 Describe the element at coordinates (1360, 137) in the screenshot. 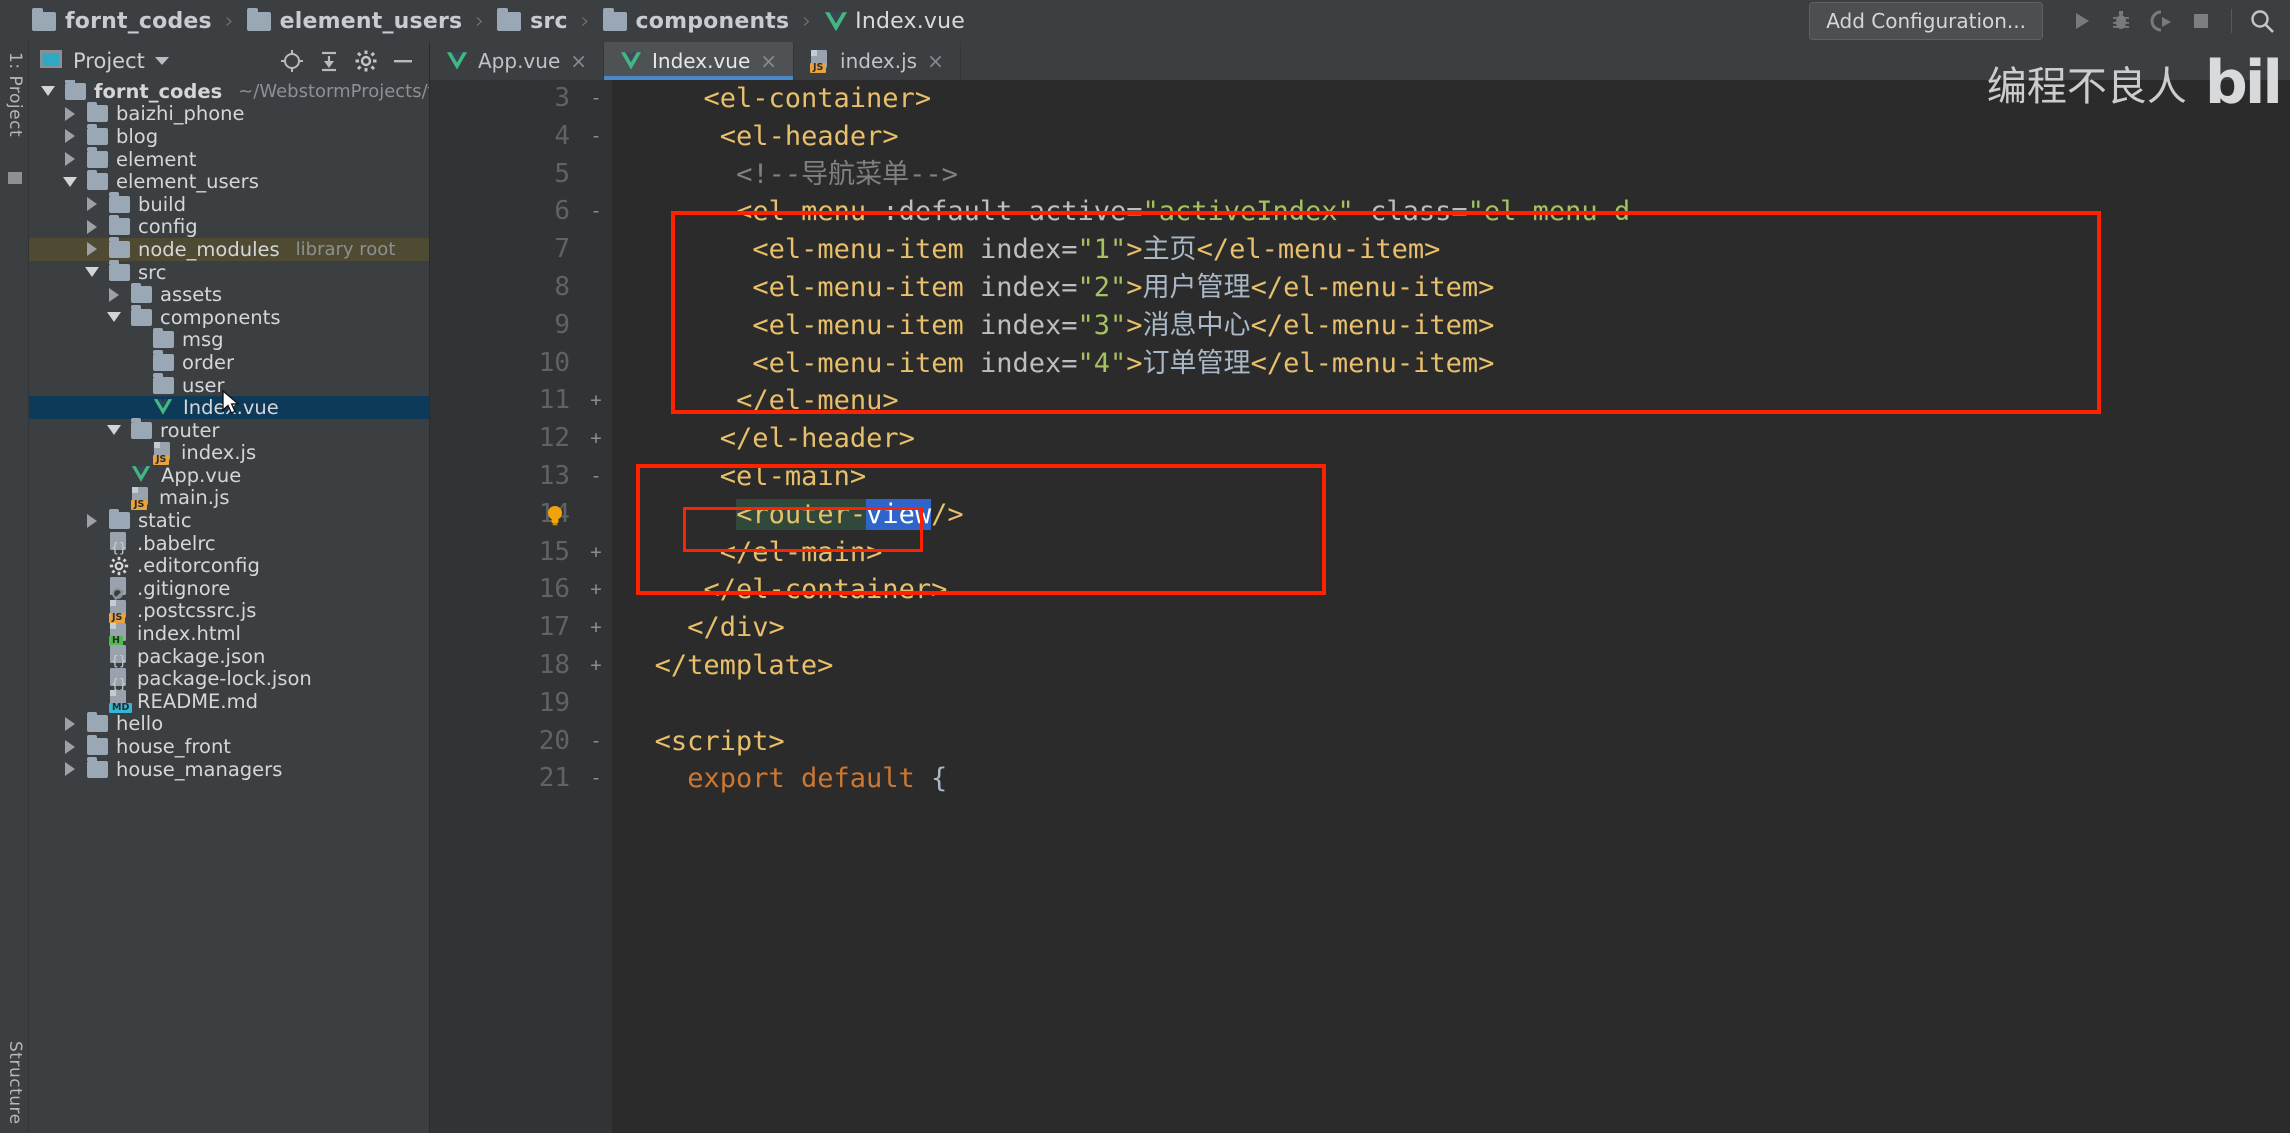

I see `code-line-4: 4- <el-header>` at that location.